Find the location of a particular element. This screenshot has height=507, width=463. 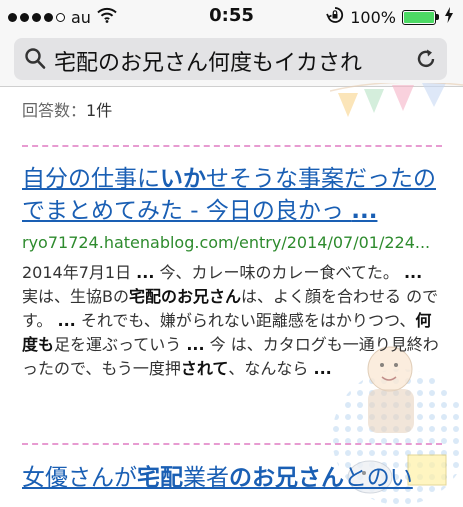

answer-count: 回答数：1件 is located at coordinates (67, 109).